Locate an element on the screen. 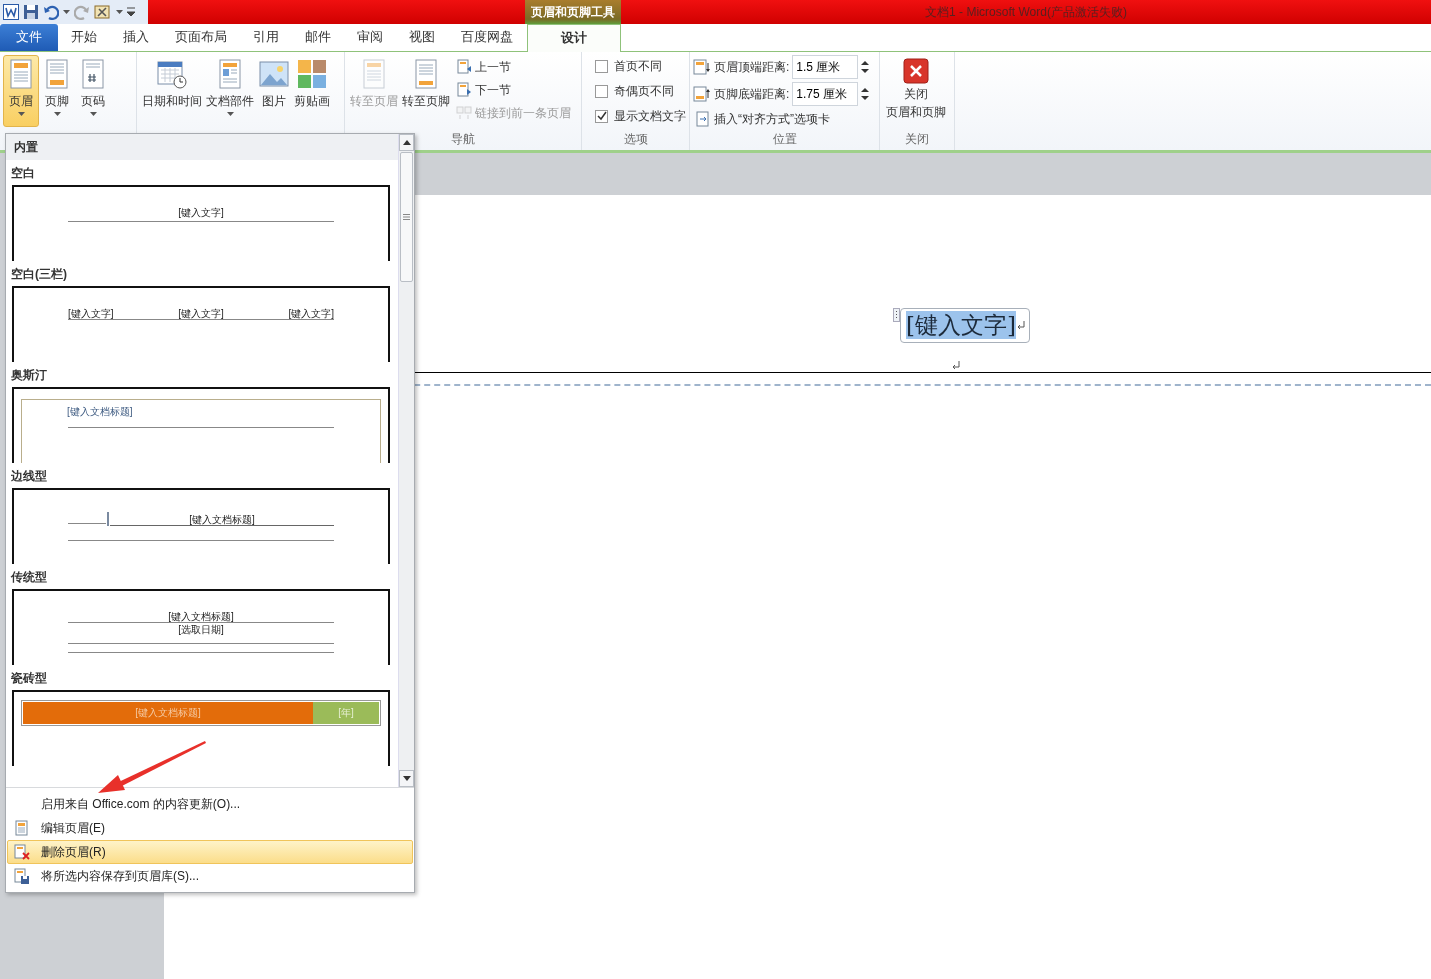 This screenshot has width=1431, height=979. preview-text: [选取日期] is located at coordinates (201, 629).